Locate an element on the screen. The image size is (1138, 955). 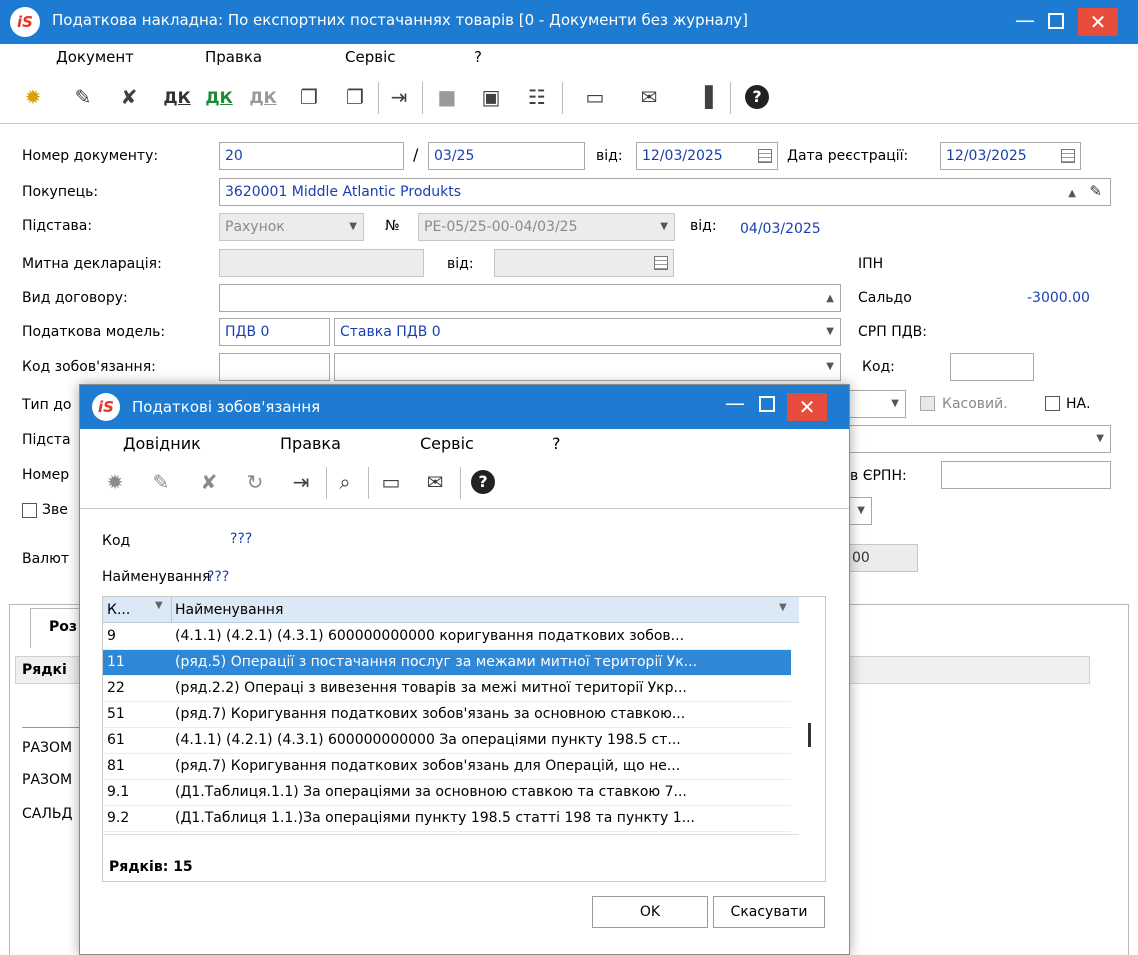
tax-model-code-field: ПДВ 0 is located at coordinates (274, 332).